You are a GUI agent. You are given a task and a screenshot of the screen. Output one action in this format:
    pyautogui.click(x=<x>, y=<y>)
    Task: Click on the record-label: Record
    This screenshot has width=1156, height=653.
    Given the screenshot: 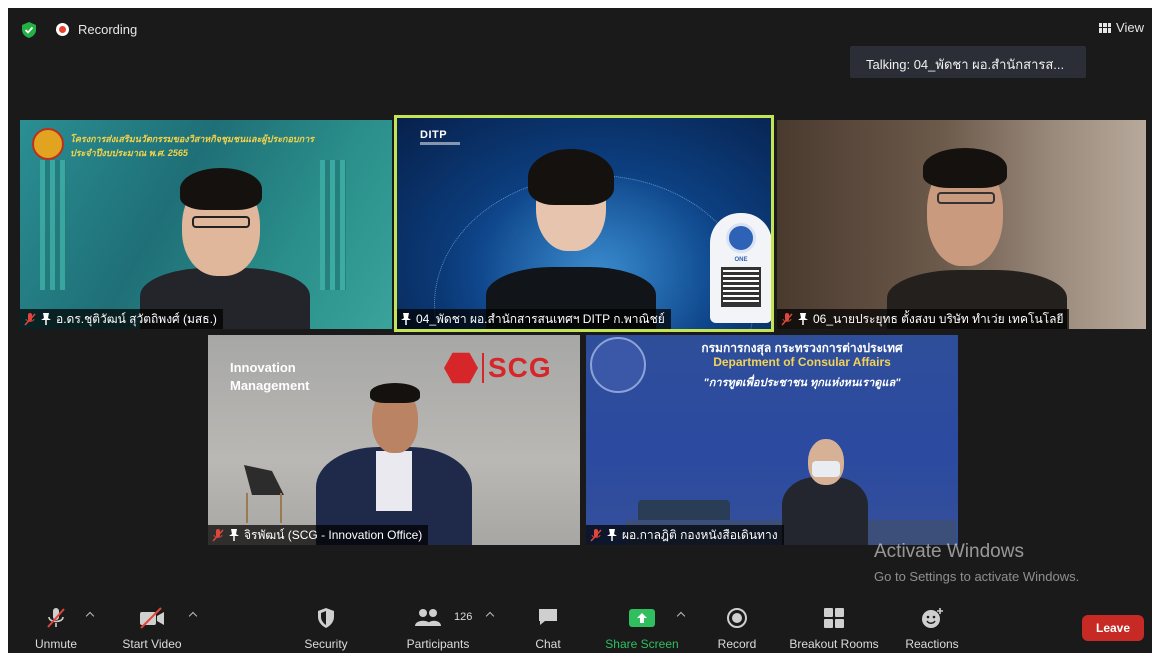 What is the action you would take?
    pyautogui.click(x=737, y=644)
    